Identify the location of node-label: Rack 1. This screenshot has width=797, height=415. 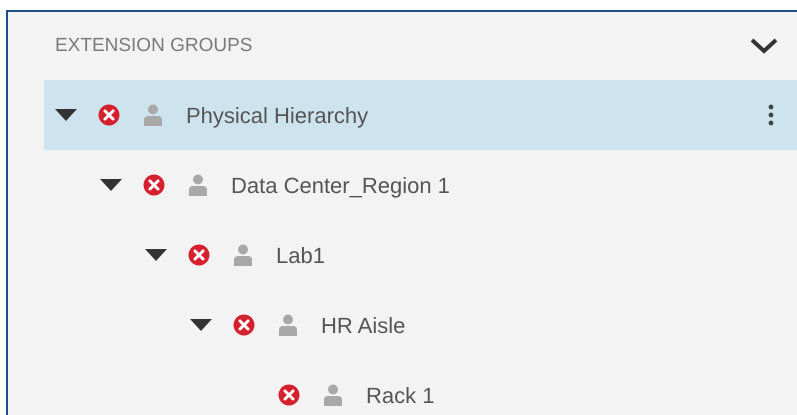
(400, 396).